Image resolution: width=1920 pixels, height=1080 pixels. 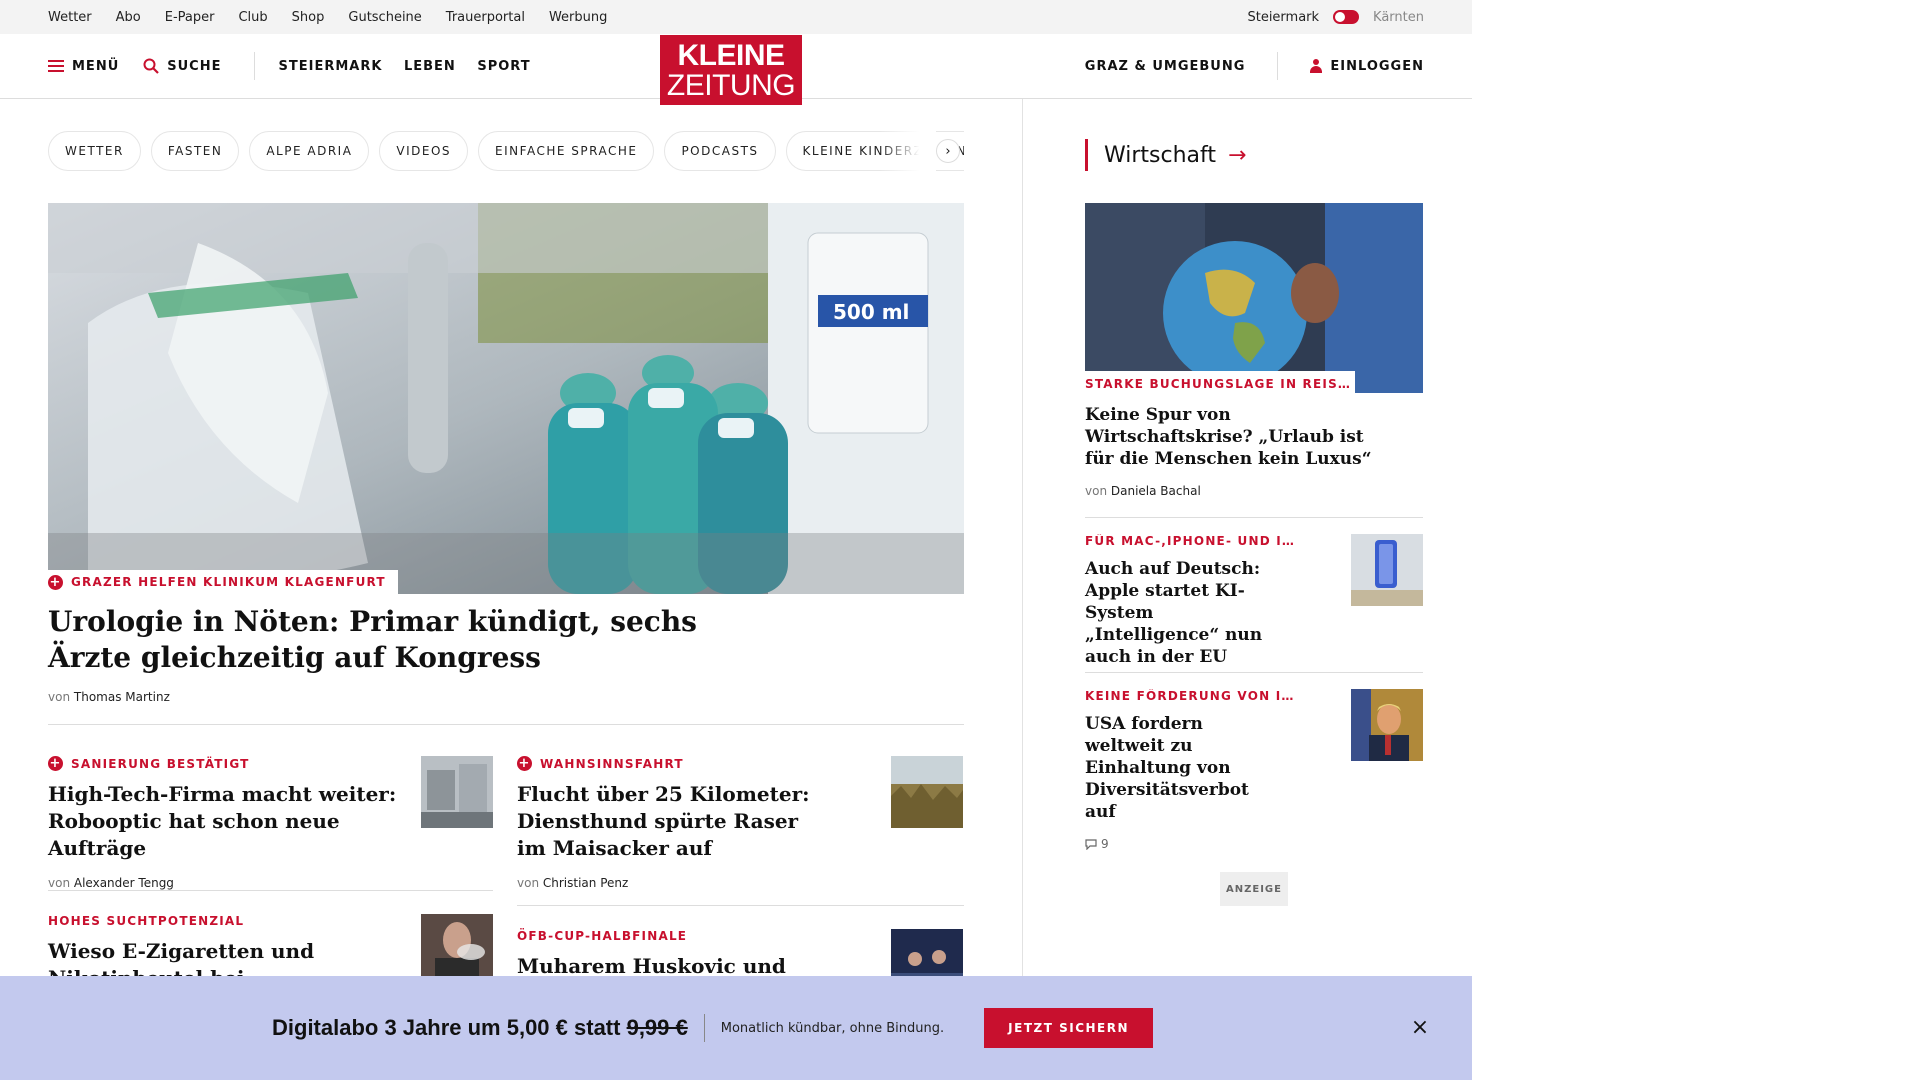 What do you see at coordinates (308, 17) in the screenshot?
I see `utility-link-shop: Shop` at bounding box center [308, 17].